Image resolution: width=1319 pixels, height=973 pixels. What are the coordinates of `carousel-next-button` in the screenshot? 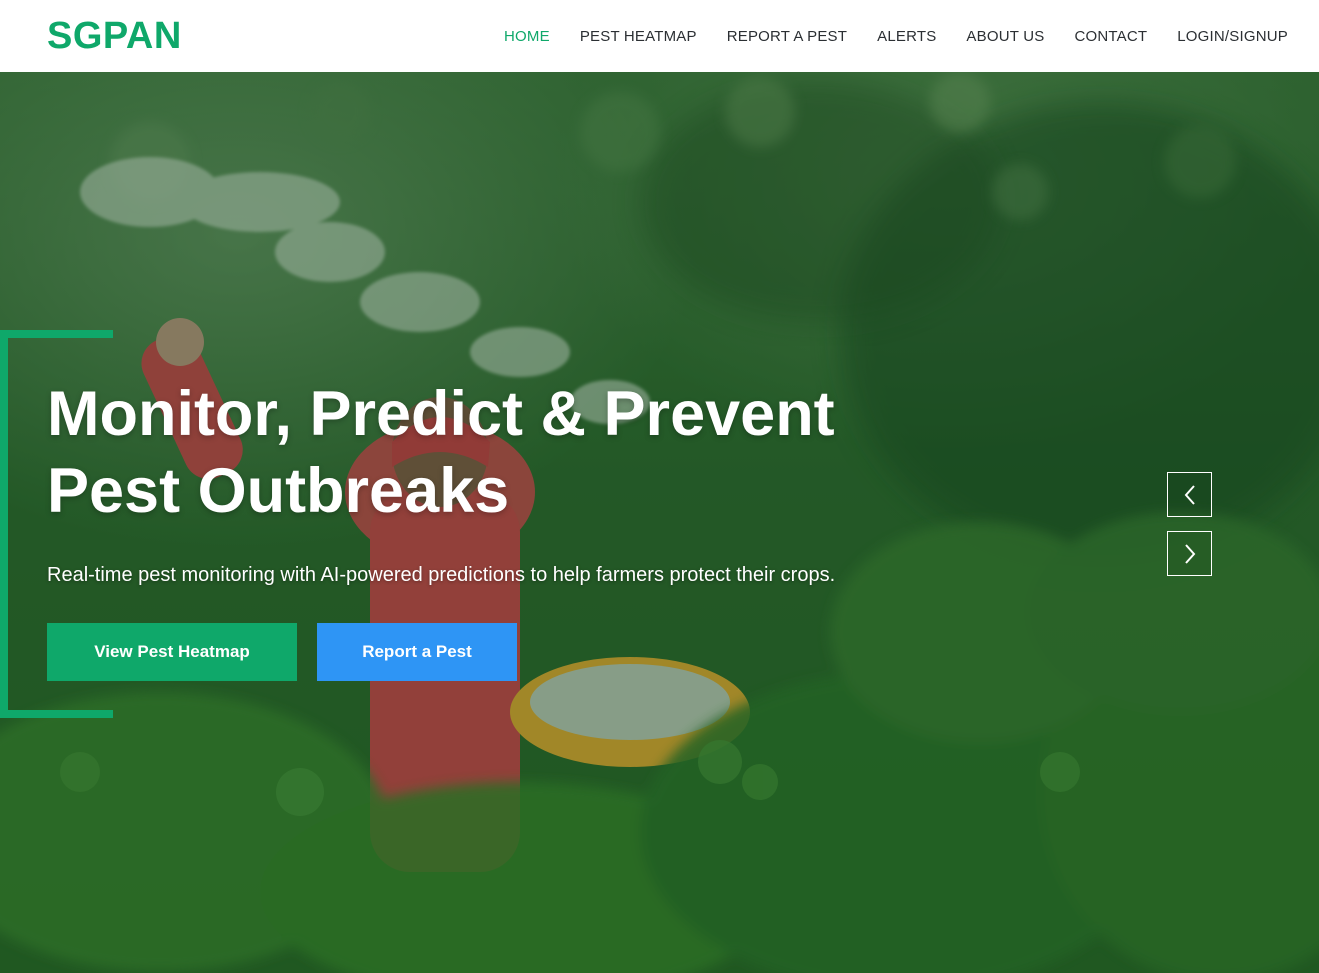 It's located at (1189, 553).